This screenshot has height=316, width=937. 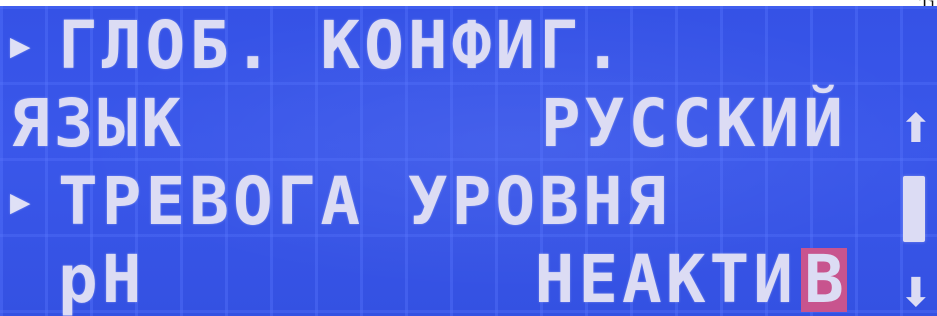 What do you see at coordinates (916, 293) in the screenshot?
I see `down-arrow-icon: ⬇` at bounding box center [916, 293].